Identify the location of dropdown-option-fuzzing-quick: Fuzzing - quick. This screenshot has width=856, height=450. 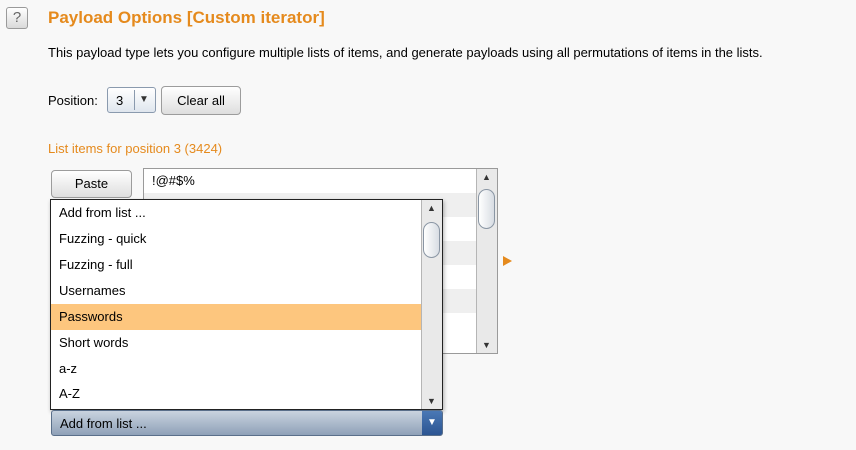
(237, 239).